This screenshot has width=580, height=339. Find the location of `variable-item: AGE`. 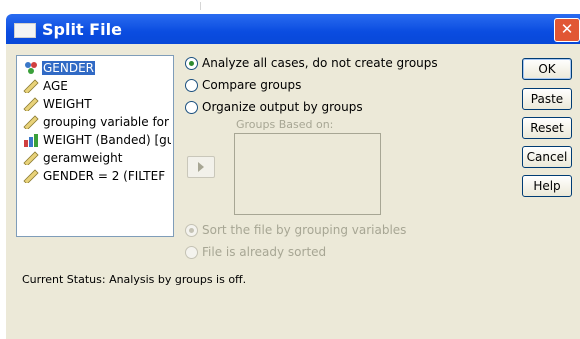

variable-item: AGE is located at coordinates (97, 86).